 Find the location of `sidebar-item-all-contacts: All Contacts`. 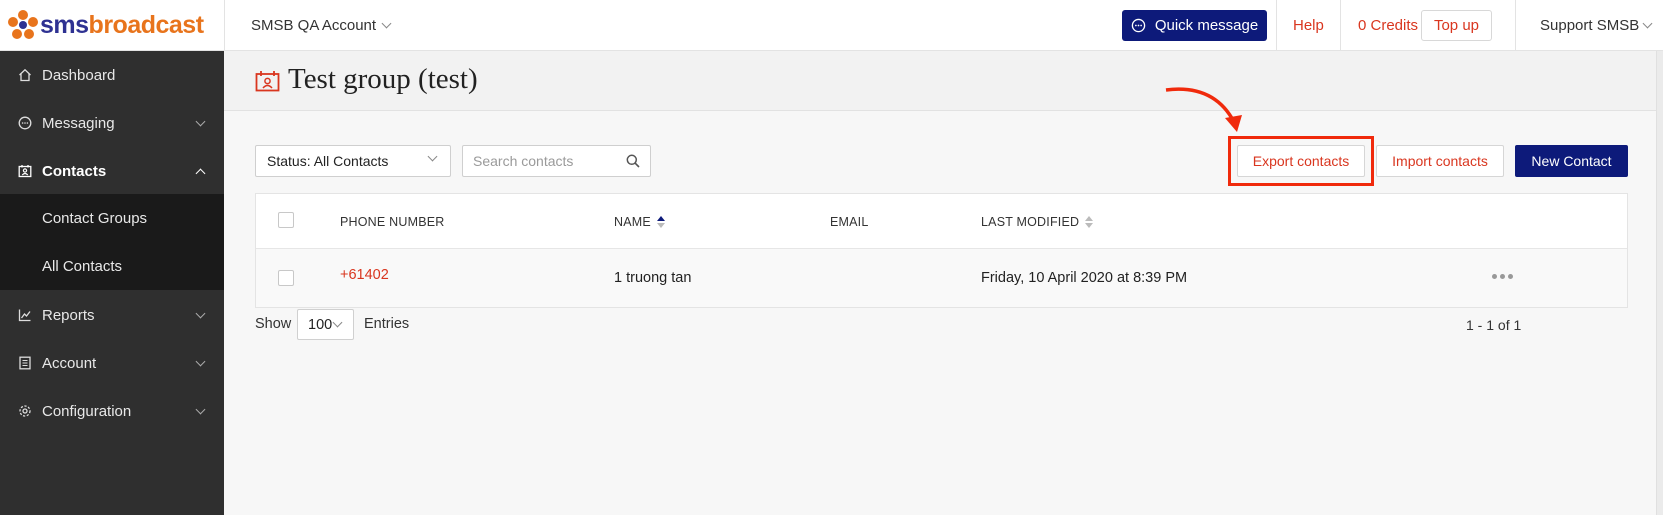

sidebar-item-all-contacts: All Contacts is located at coordinates (112, 266).